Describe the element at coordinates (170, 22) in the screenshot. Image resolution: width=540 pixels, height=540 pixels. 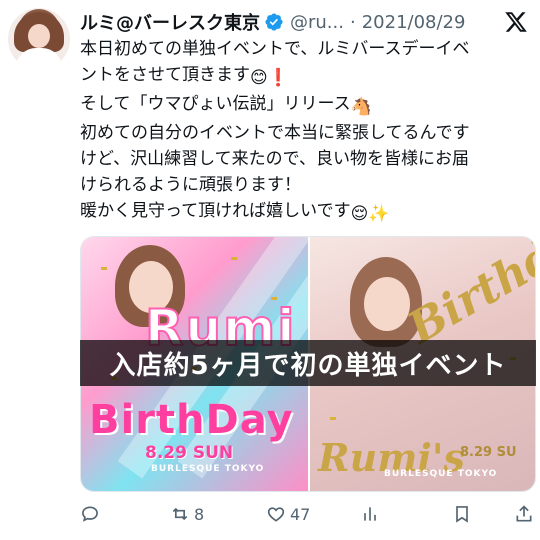
I see `display-name: ルミ@バーレスク東京` at that location.